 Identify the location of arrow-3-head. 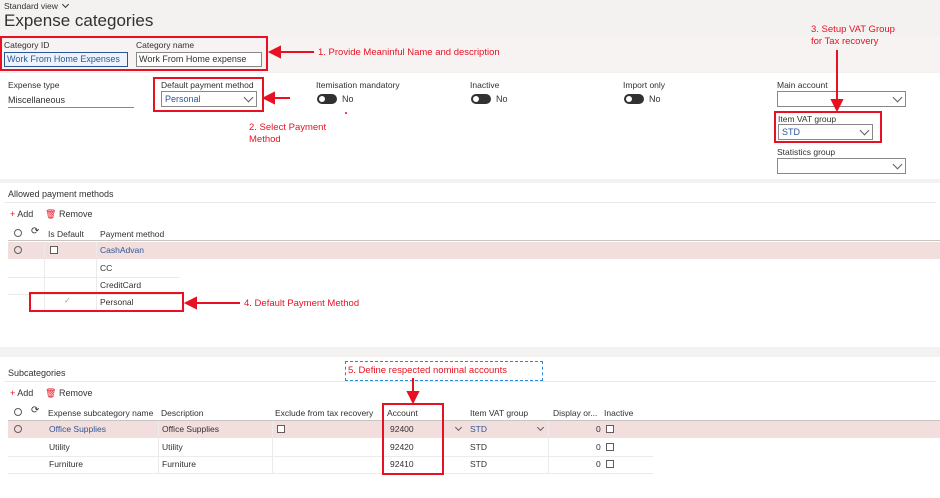
(837, 106).